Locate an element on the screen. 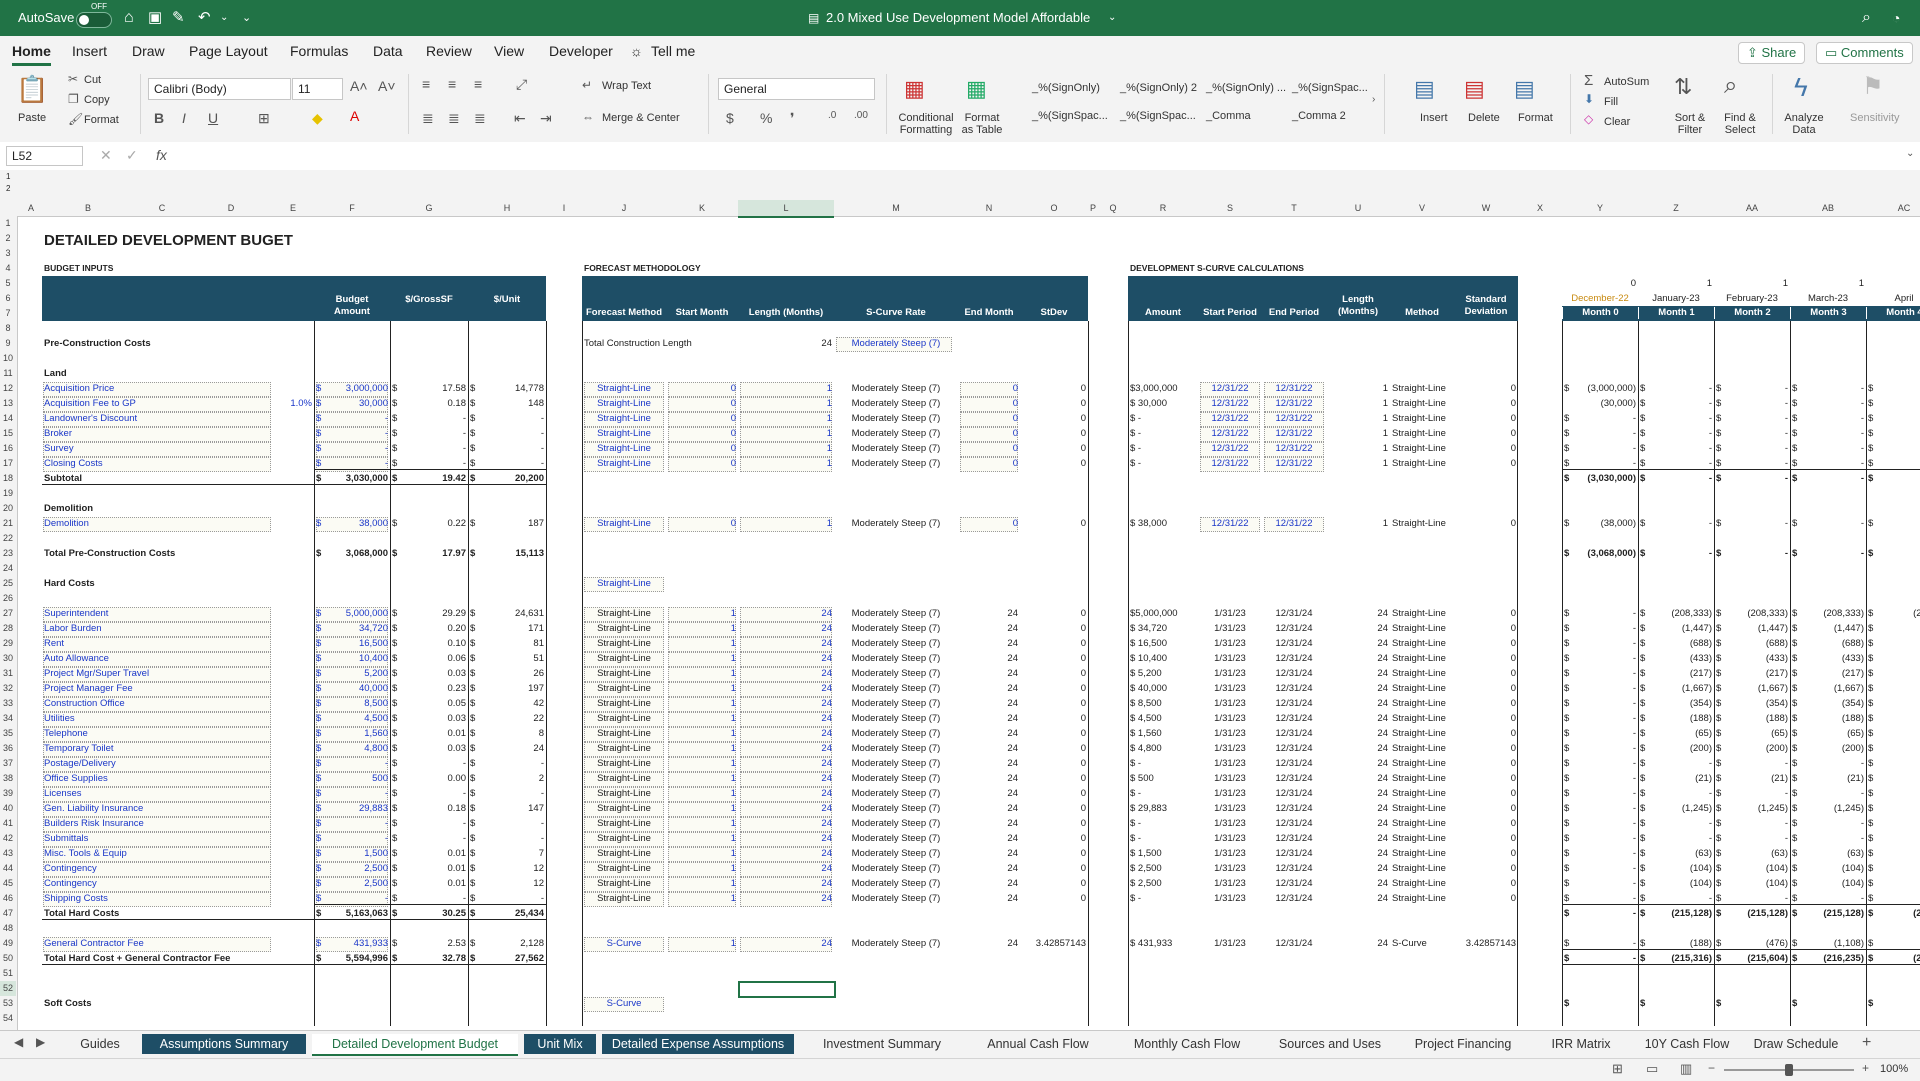 Image resolution: width=1920 pixels, height=1081 pixels. row35-length-months: 24 is located at coordinates (786, 733).